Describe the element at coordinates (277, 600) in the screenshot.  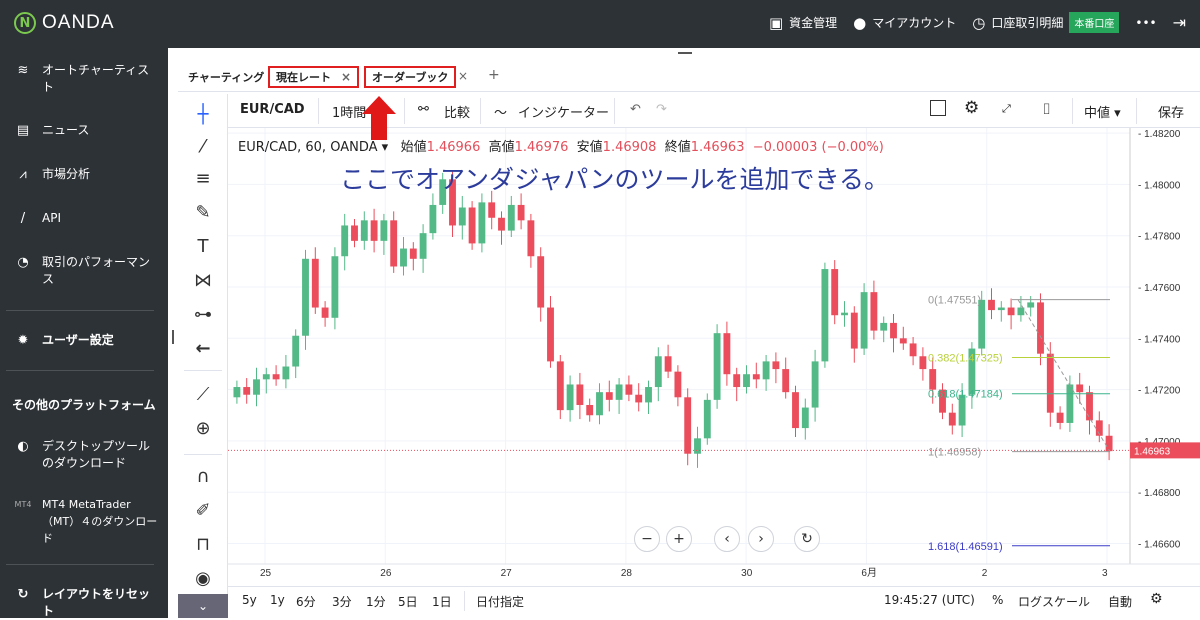
I see `range-1y: 1y` at that location.